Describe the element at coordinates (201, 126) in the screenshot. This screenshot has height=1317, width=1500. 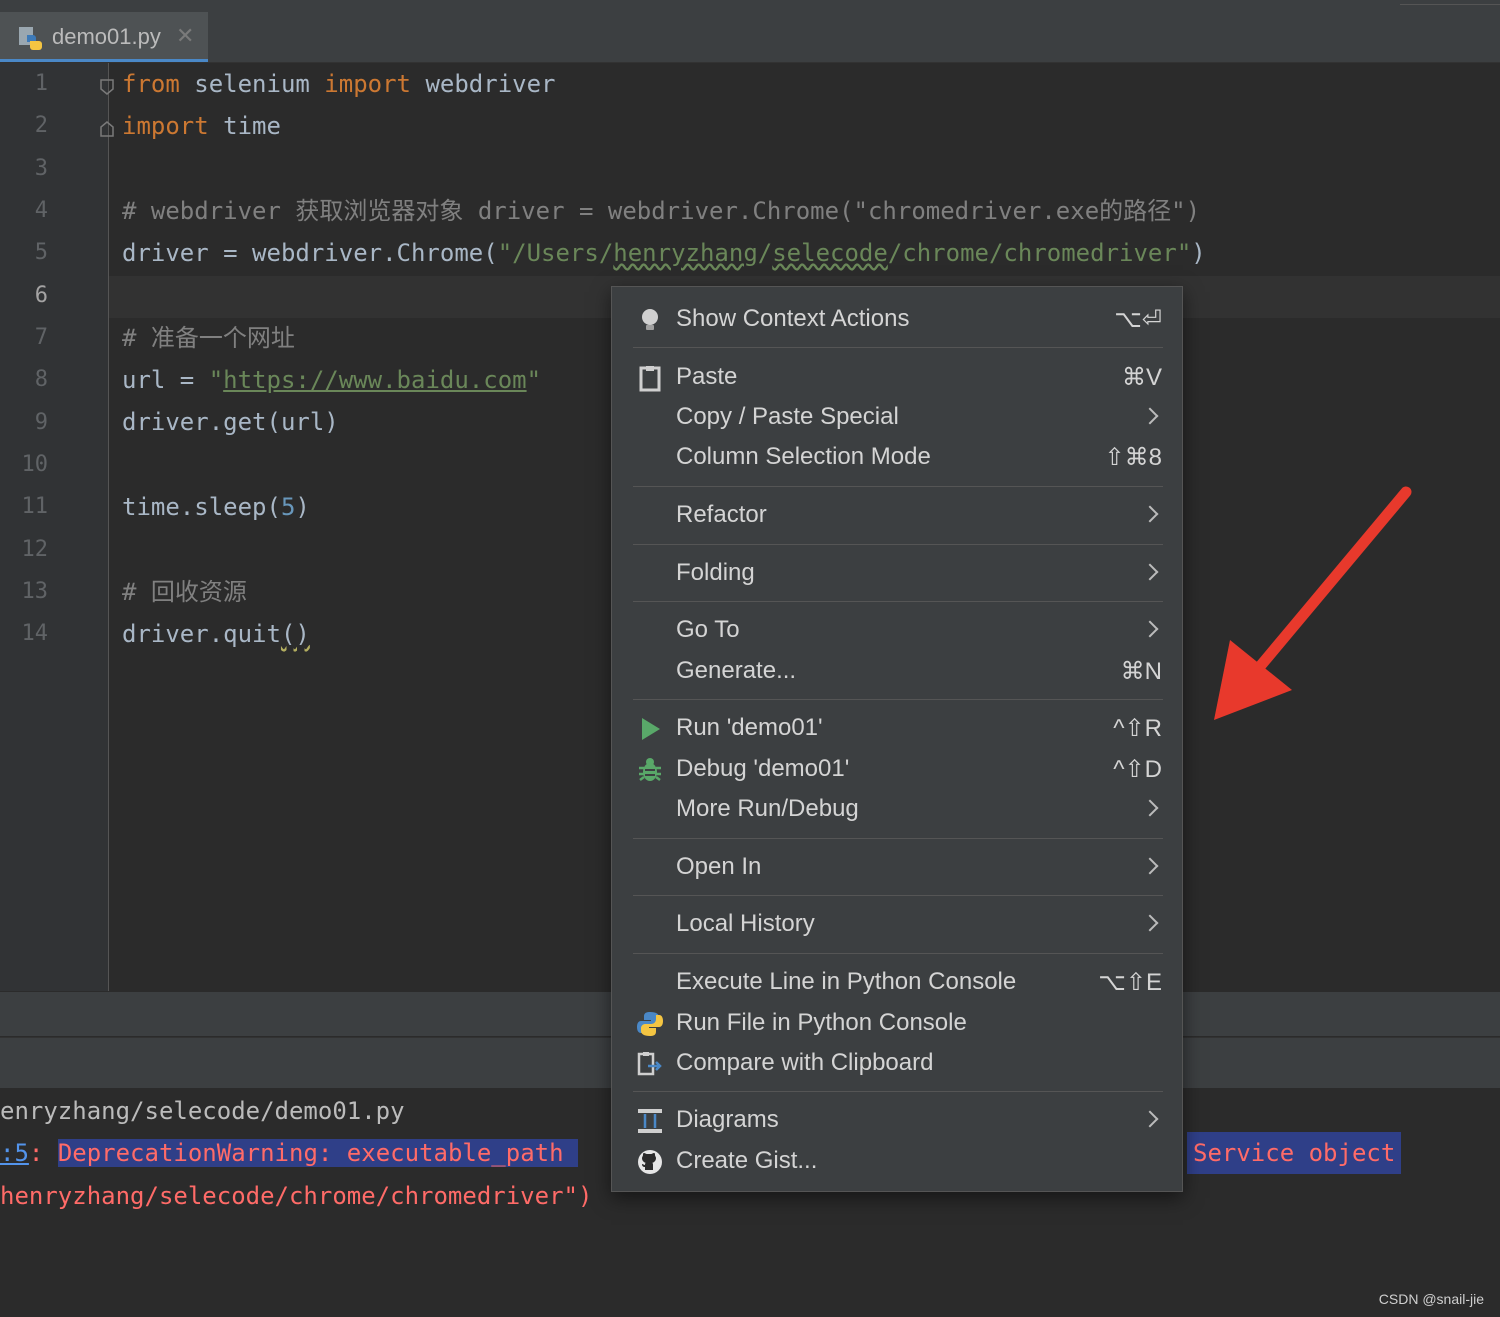
I see `code-line-2: import time` at that location.